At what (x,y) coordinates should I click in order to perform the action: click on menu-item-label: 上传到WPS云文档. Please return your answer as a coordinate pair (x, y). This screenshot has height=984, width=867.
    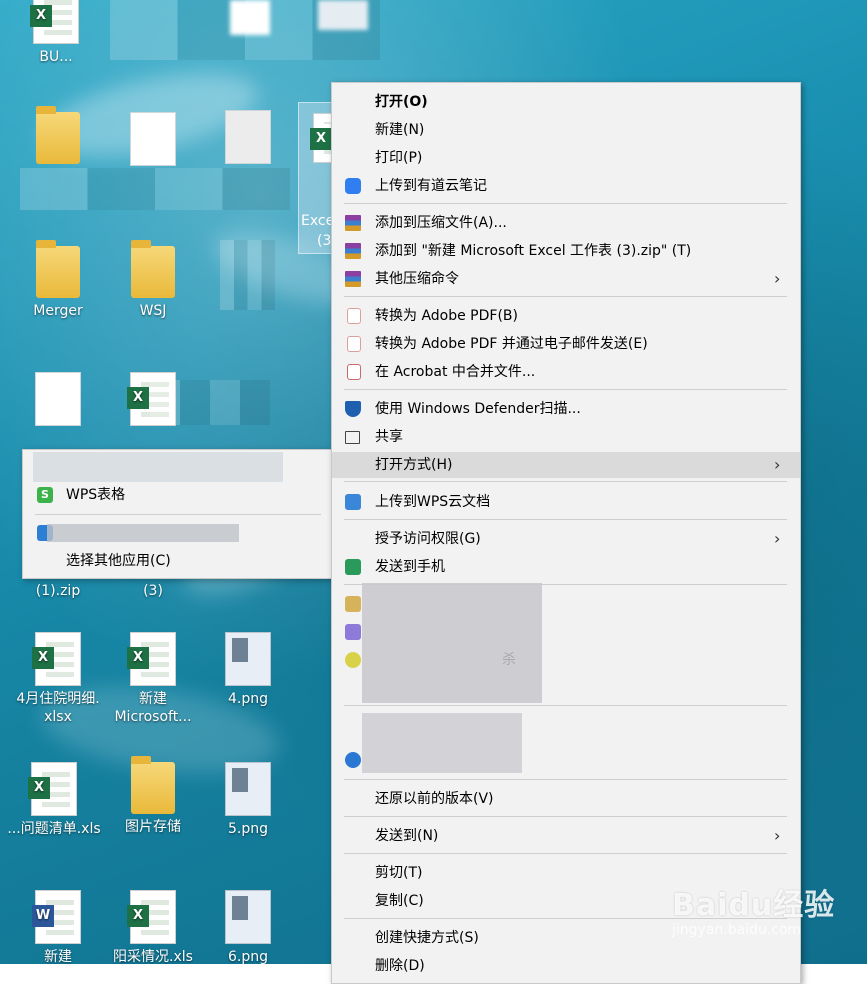
    Looking at the image, I should click on (433, 502).